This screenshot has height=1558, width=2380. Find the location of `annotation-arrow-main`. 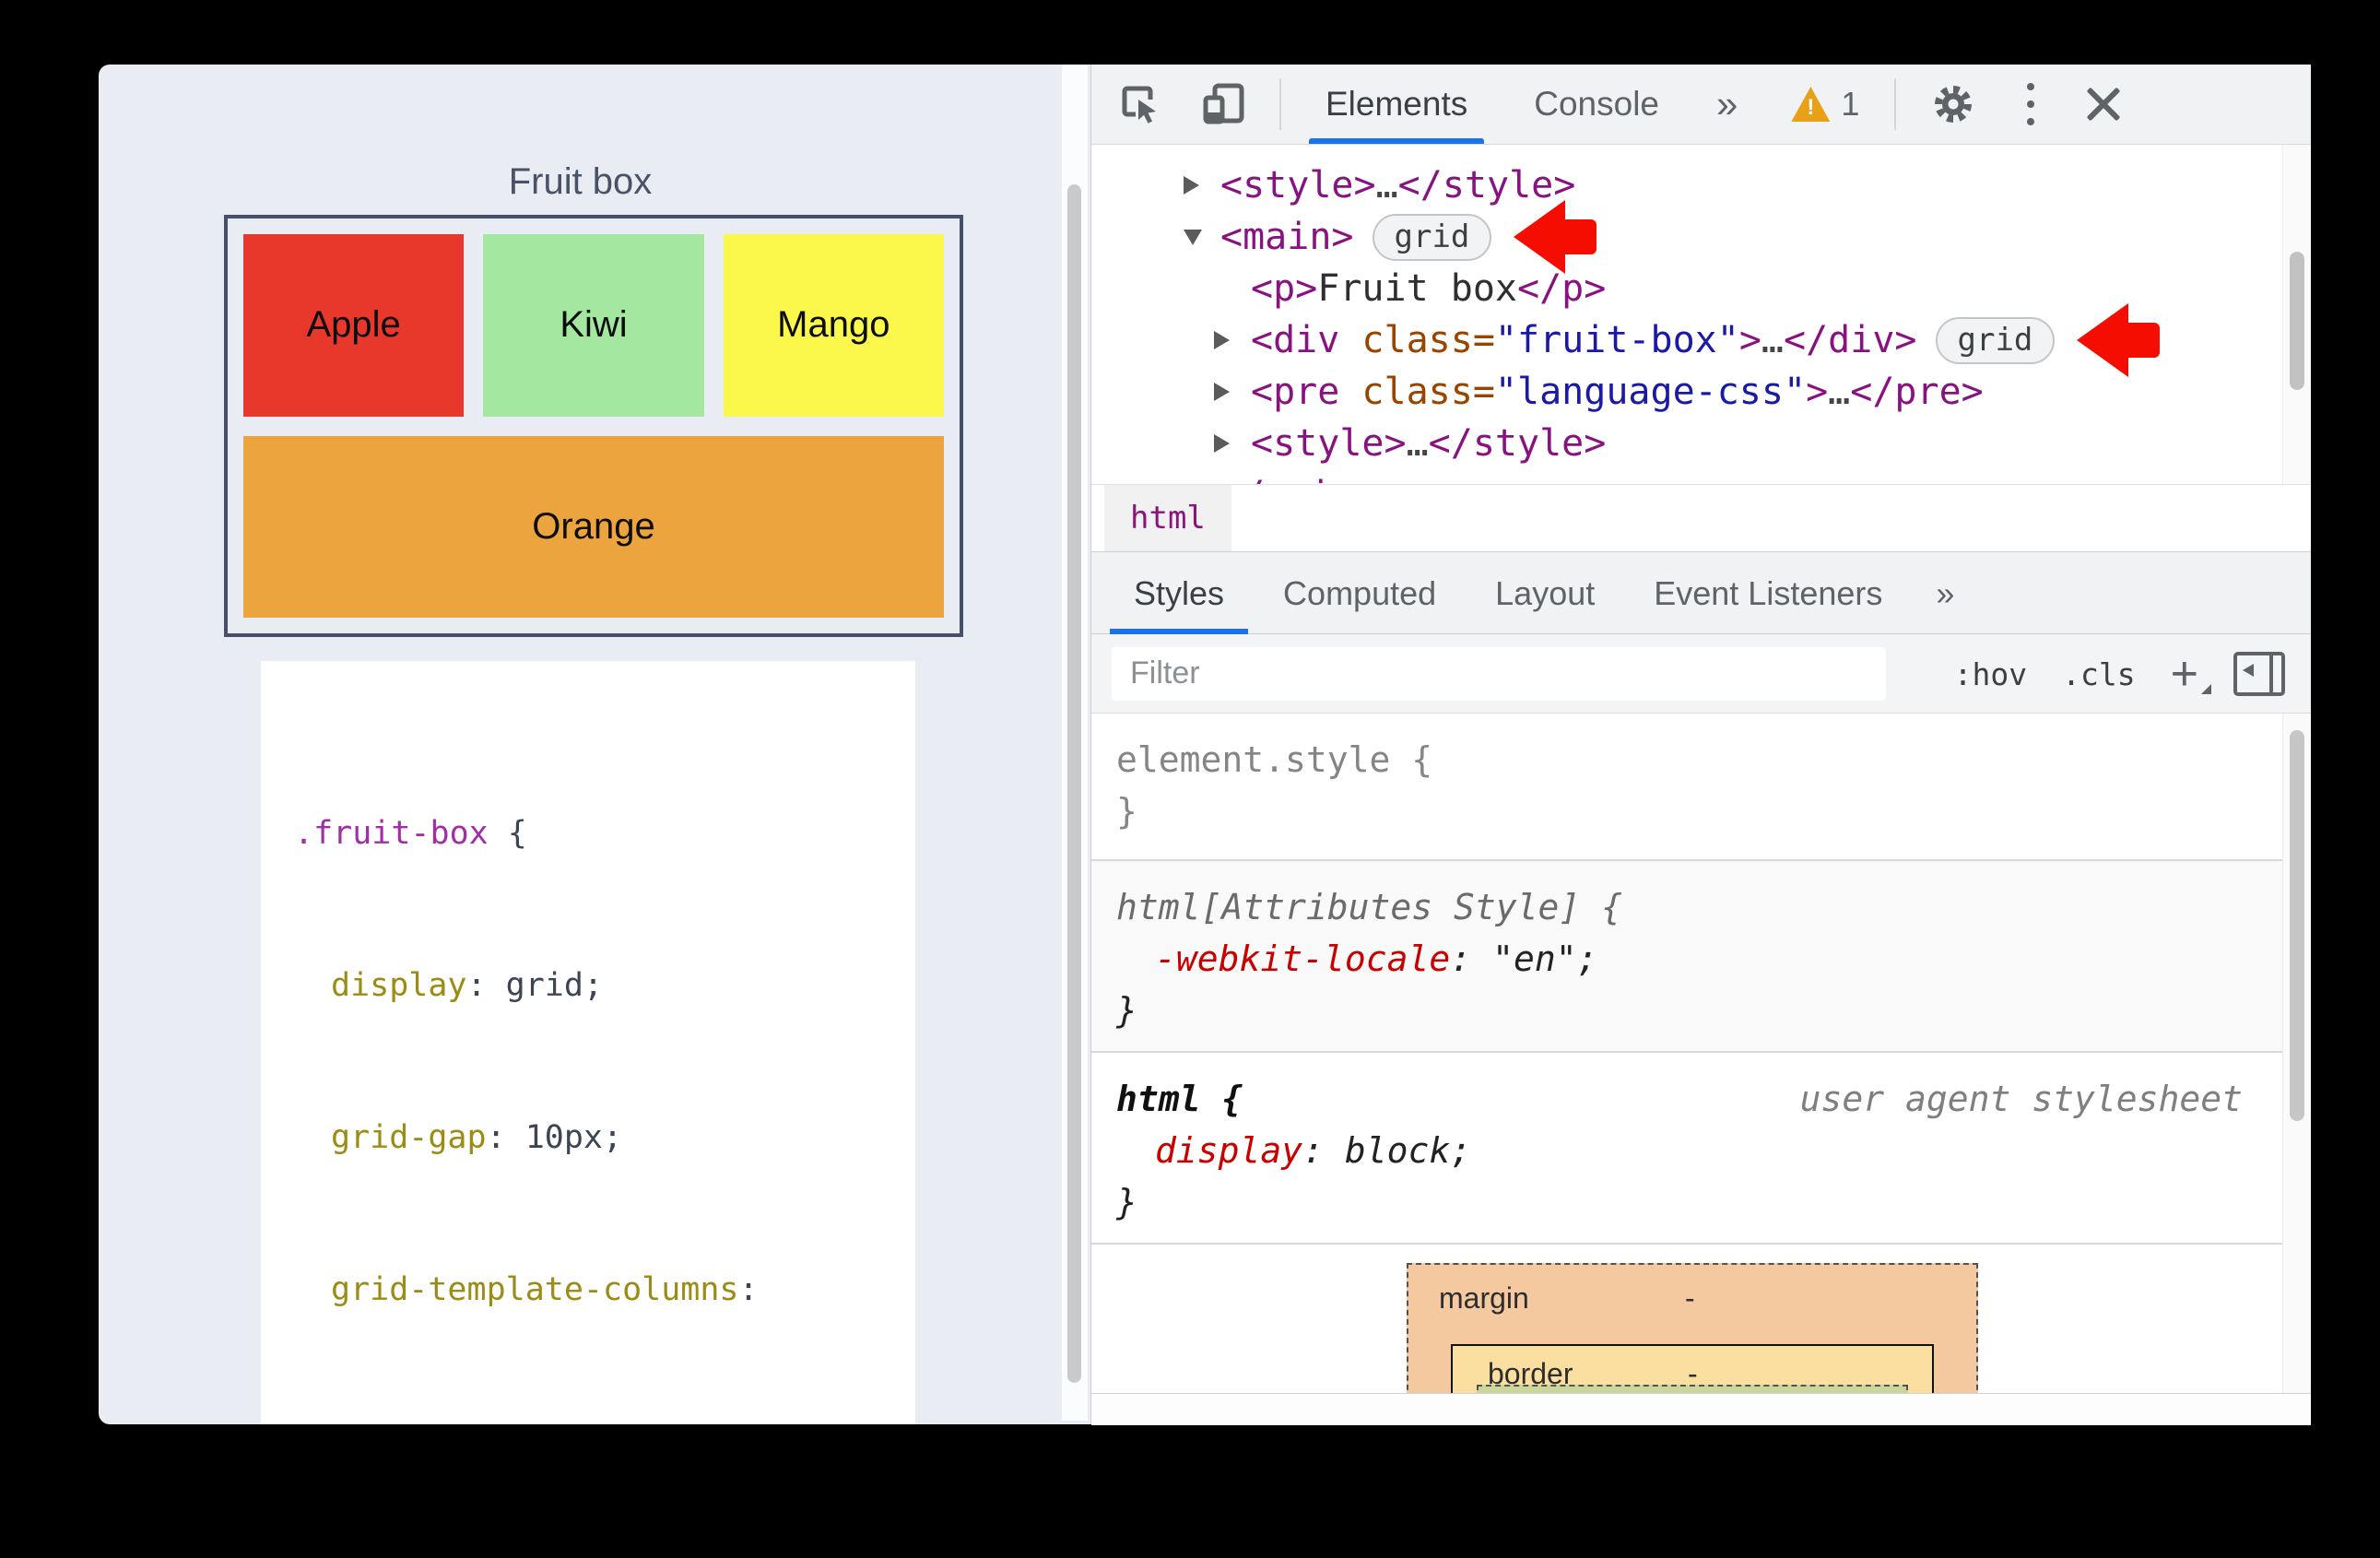

annotation-arrow-main is located at coordinates (1555, 237).